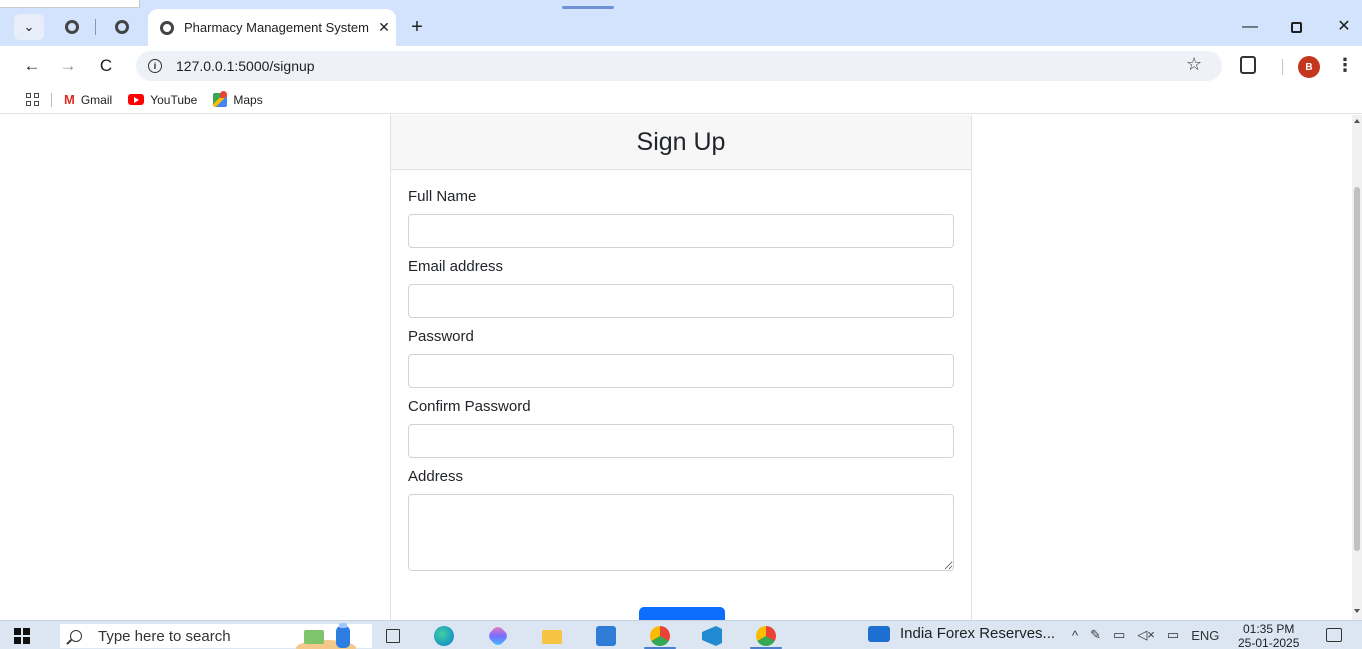 Image resolution: width=1362 pixels, height=649 pixels. What do you see at coordinates (69, 99) in the screenshot?
I see `gmail-icon: M` at bounding box center [69, 99].